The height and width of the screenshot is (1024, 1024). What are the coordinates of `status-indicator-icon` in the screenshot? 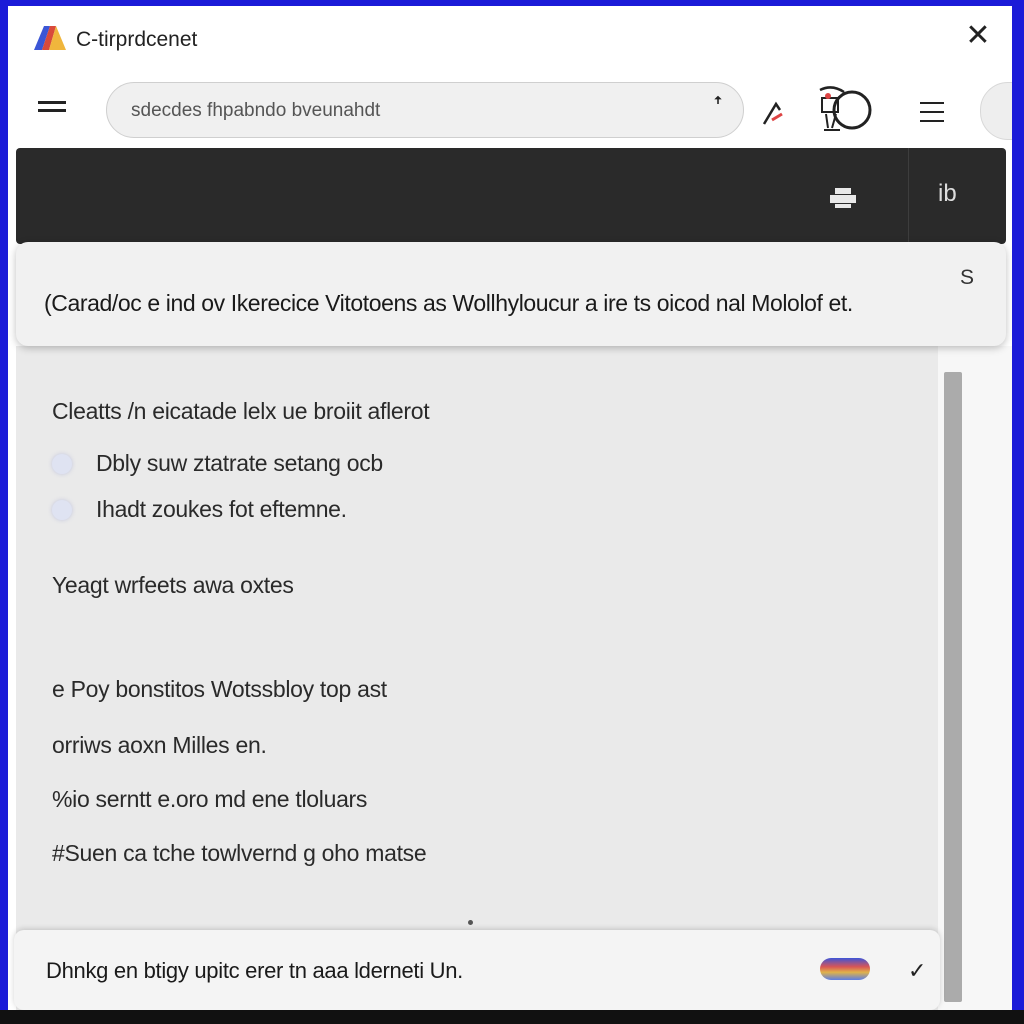 It's located at (845, 969).